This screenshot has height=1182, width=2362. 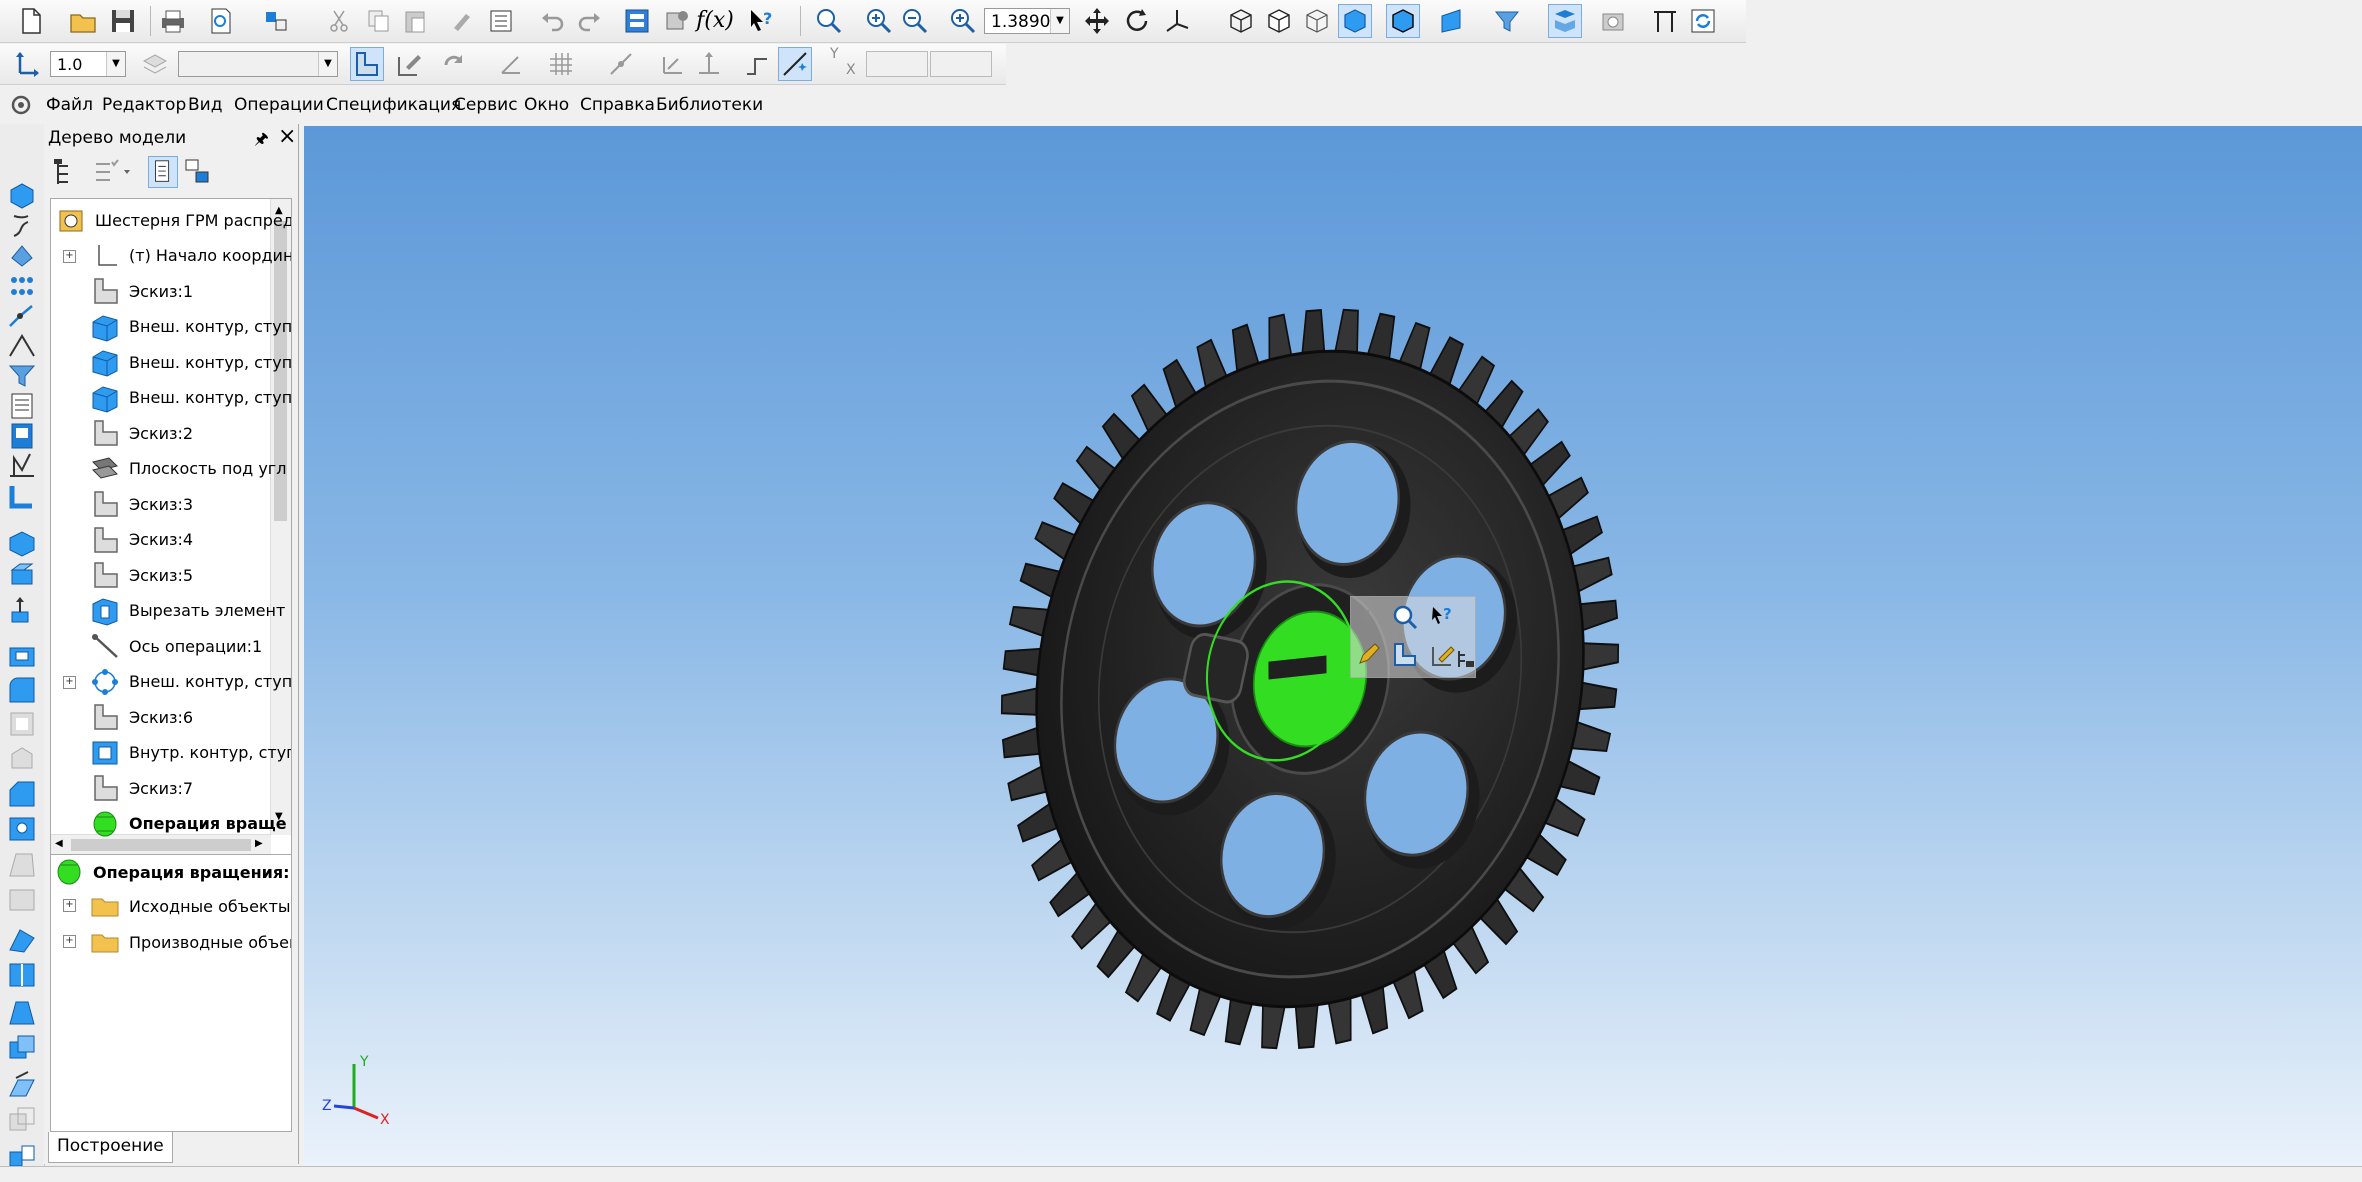 What do you see at coordinates (1703, 21) in the screenshot?
I see `rebuild-icon` at bounding box center [1703, 21].